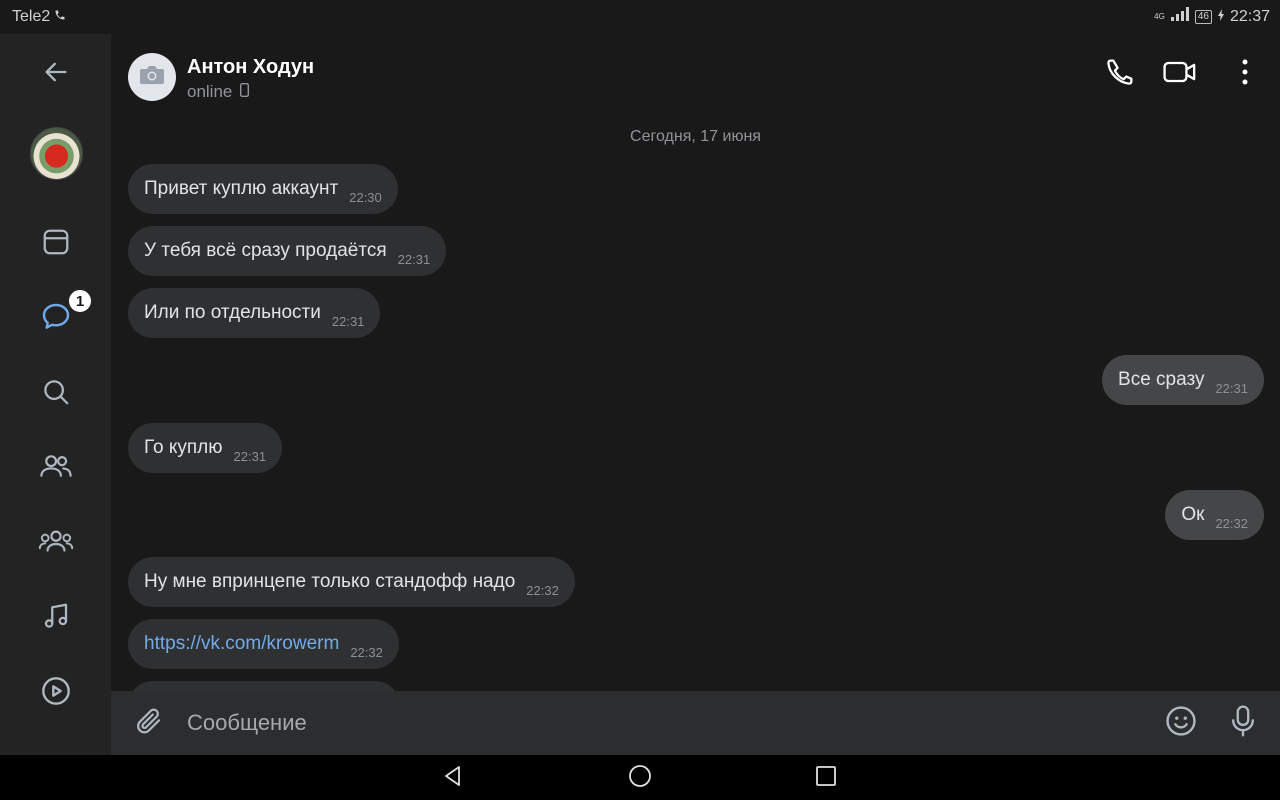  I want to click on triangle-back-icon, so click(453, 778).